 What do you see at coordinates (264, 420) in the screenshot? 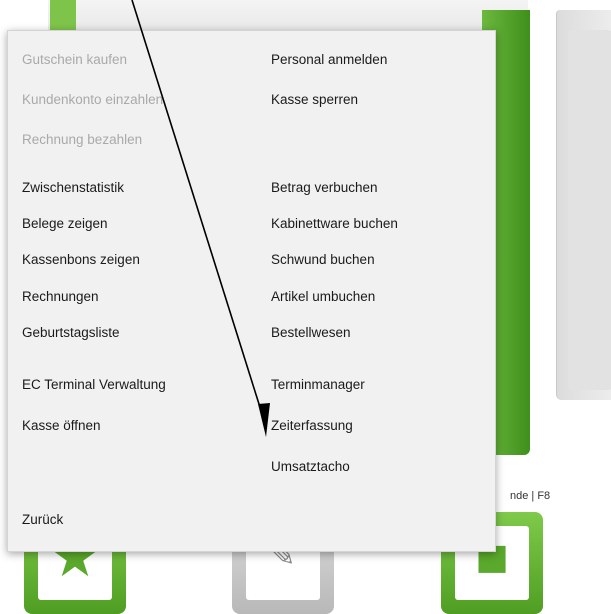
I see `arrow-head` at bounding box center [264, 420].